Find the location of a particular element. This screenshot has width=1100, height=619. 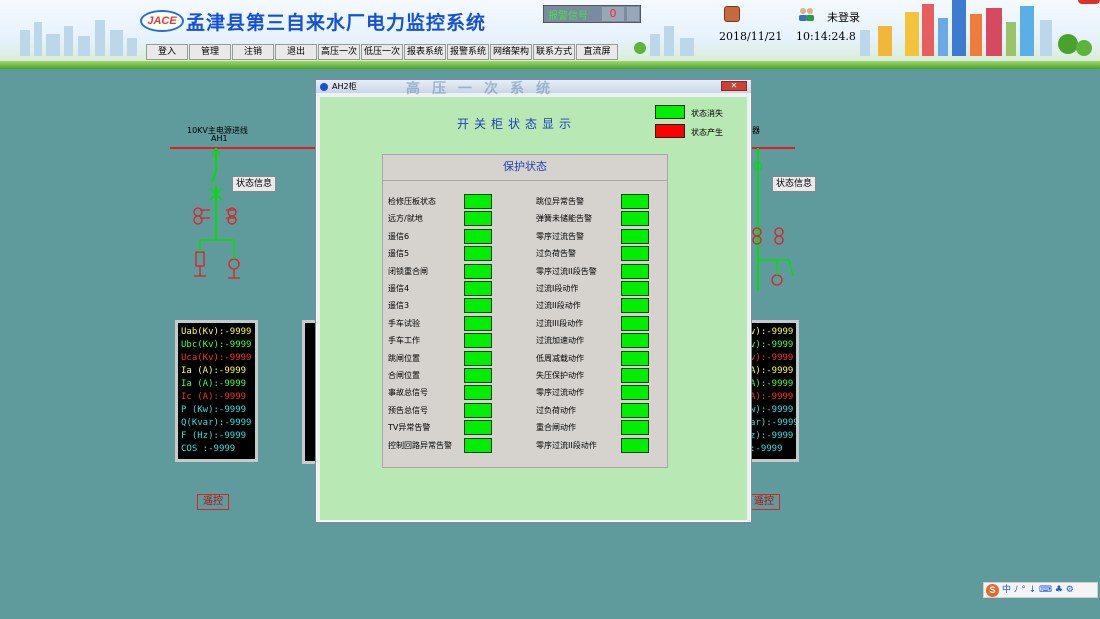

legend-label-active: 状态产生 is located at coordinates (707, 132).